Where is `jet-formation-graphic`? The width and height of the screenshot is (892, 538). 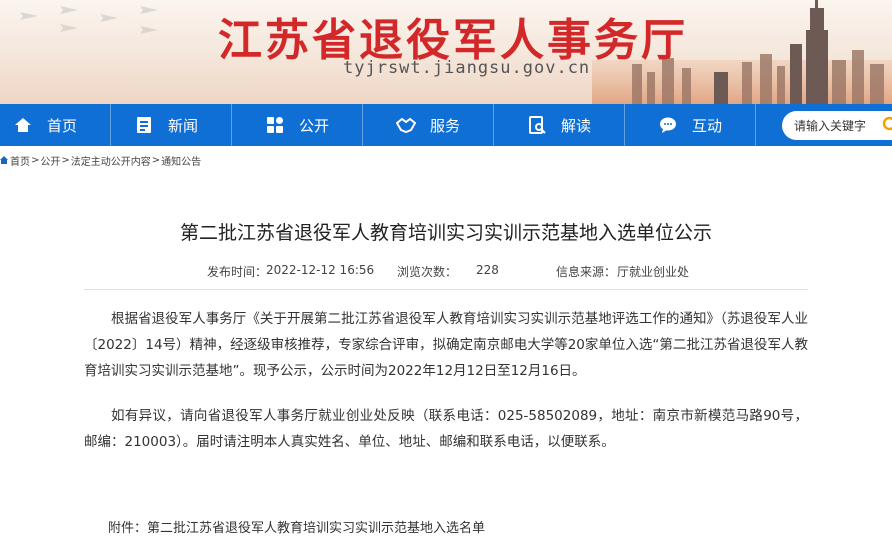 jet-formation-graphic is located at coordinates (89, 20).